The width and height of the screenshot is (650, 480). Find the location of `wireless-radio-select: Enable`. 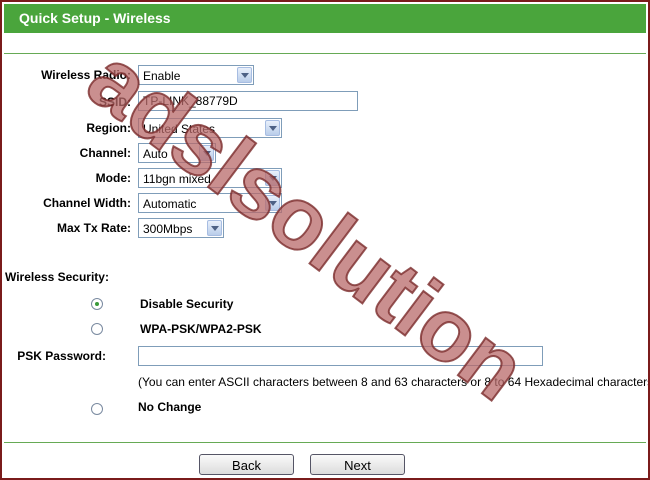

wireless-radio-select: Enable is located at coordinates (196, 75).